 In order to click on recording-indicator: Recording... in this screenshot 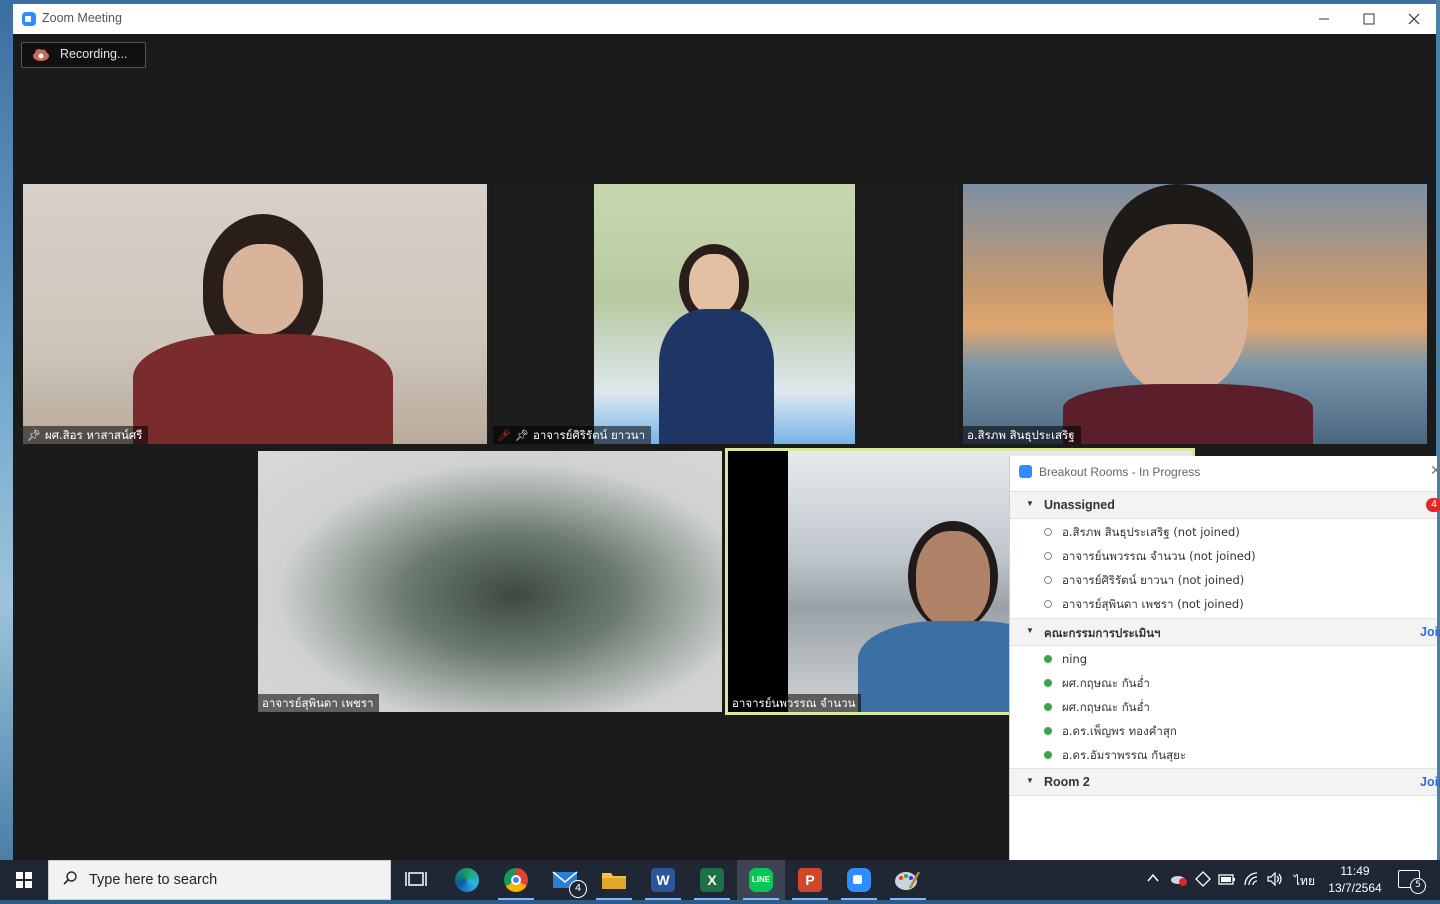, I will do `click(83, 55)`.